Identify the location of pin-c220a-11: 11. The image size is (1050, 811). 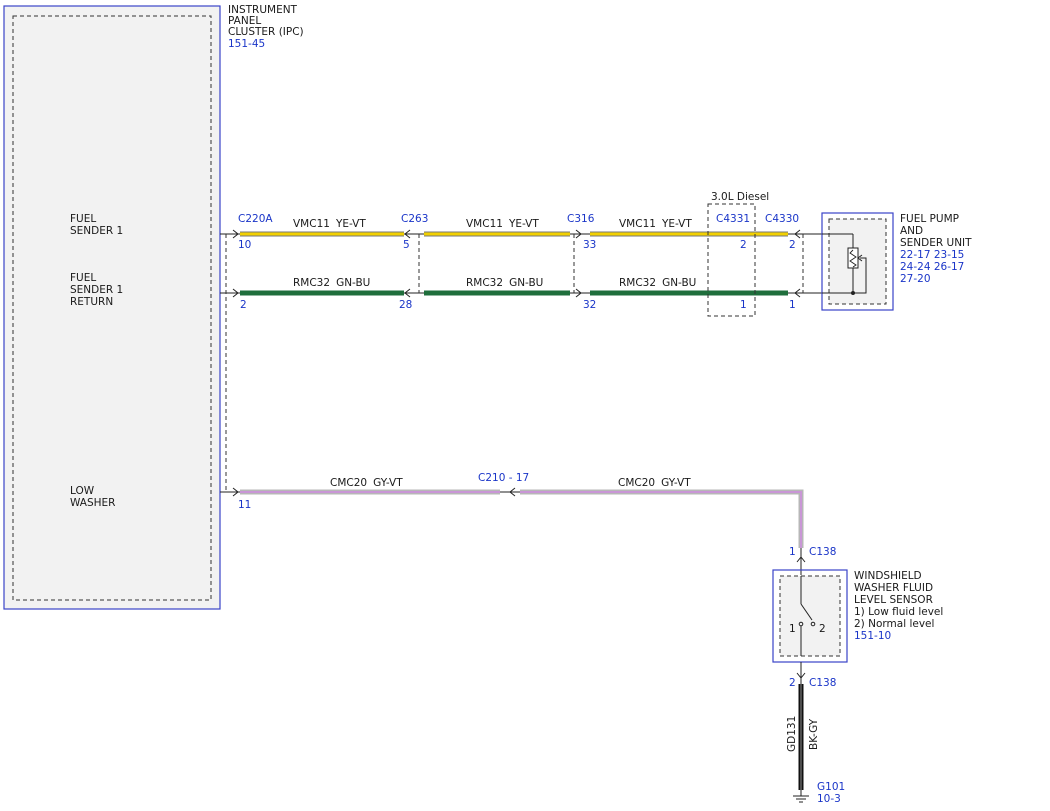
(244, 505).